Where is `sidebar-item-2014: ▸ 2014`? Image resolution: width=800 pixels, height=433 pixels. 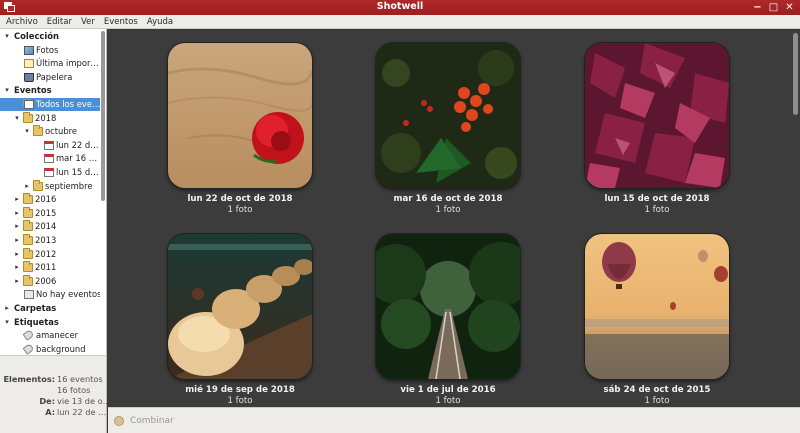
sidebar-item-2014: ▸ 2014 is located at coordinates (50, 226).